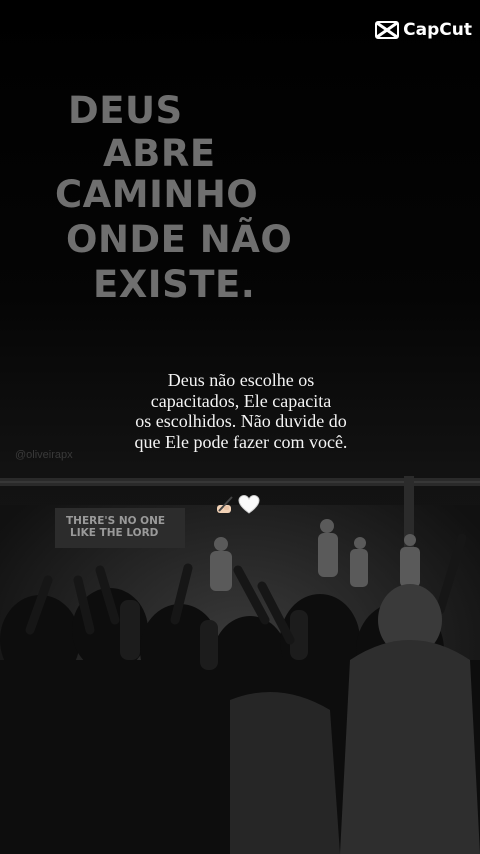 The height and width of the screenshot is (854, 480). I want to click on stage-screen-line-2: LIKE THE LORD, so click(114, 532).